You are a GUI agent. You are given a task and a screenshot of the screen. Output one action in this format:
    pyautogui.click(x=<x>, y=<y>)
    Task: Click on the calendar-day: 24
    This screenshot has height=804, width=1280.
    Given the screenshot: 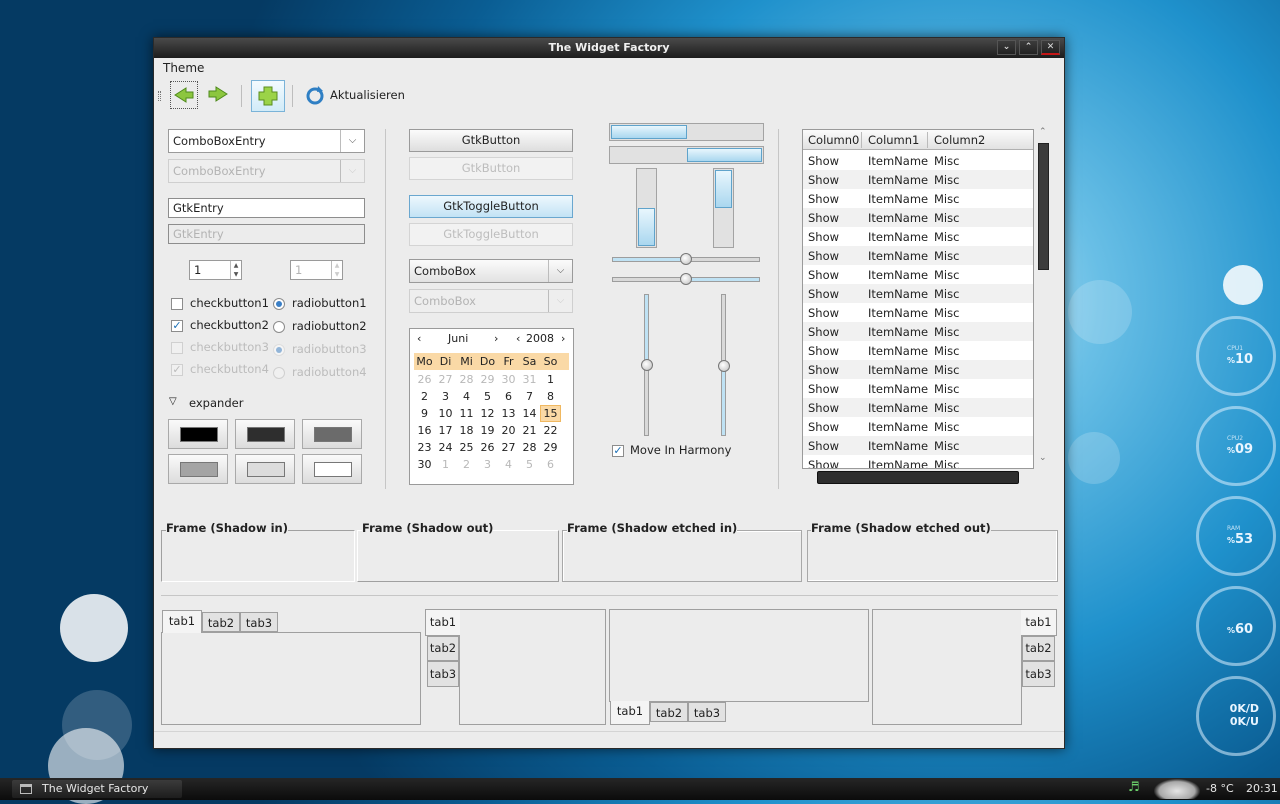 What is the action you would take?
    pyautogui.click(x=445, y=447)
    